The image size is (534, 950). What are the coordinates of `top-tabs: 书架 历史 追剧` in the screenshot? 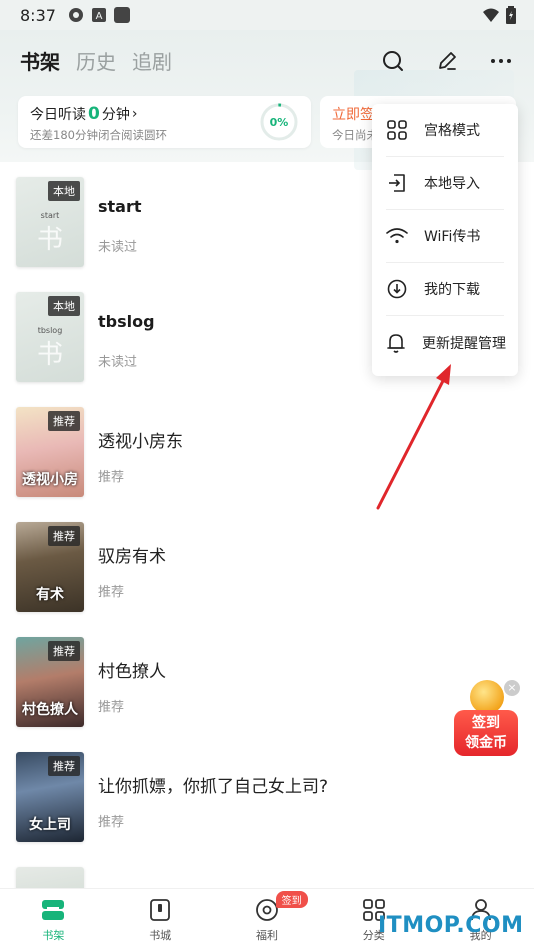 It's located at (96, 60).